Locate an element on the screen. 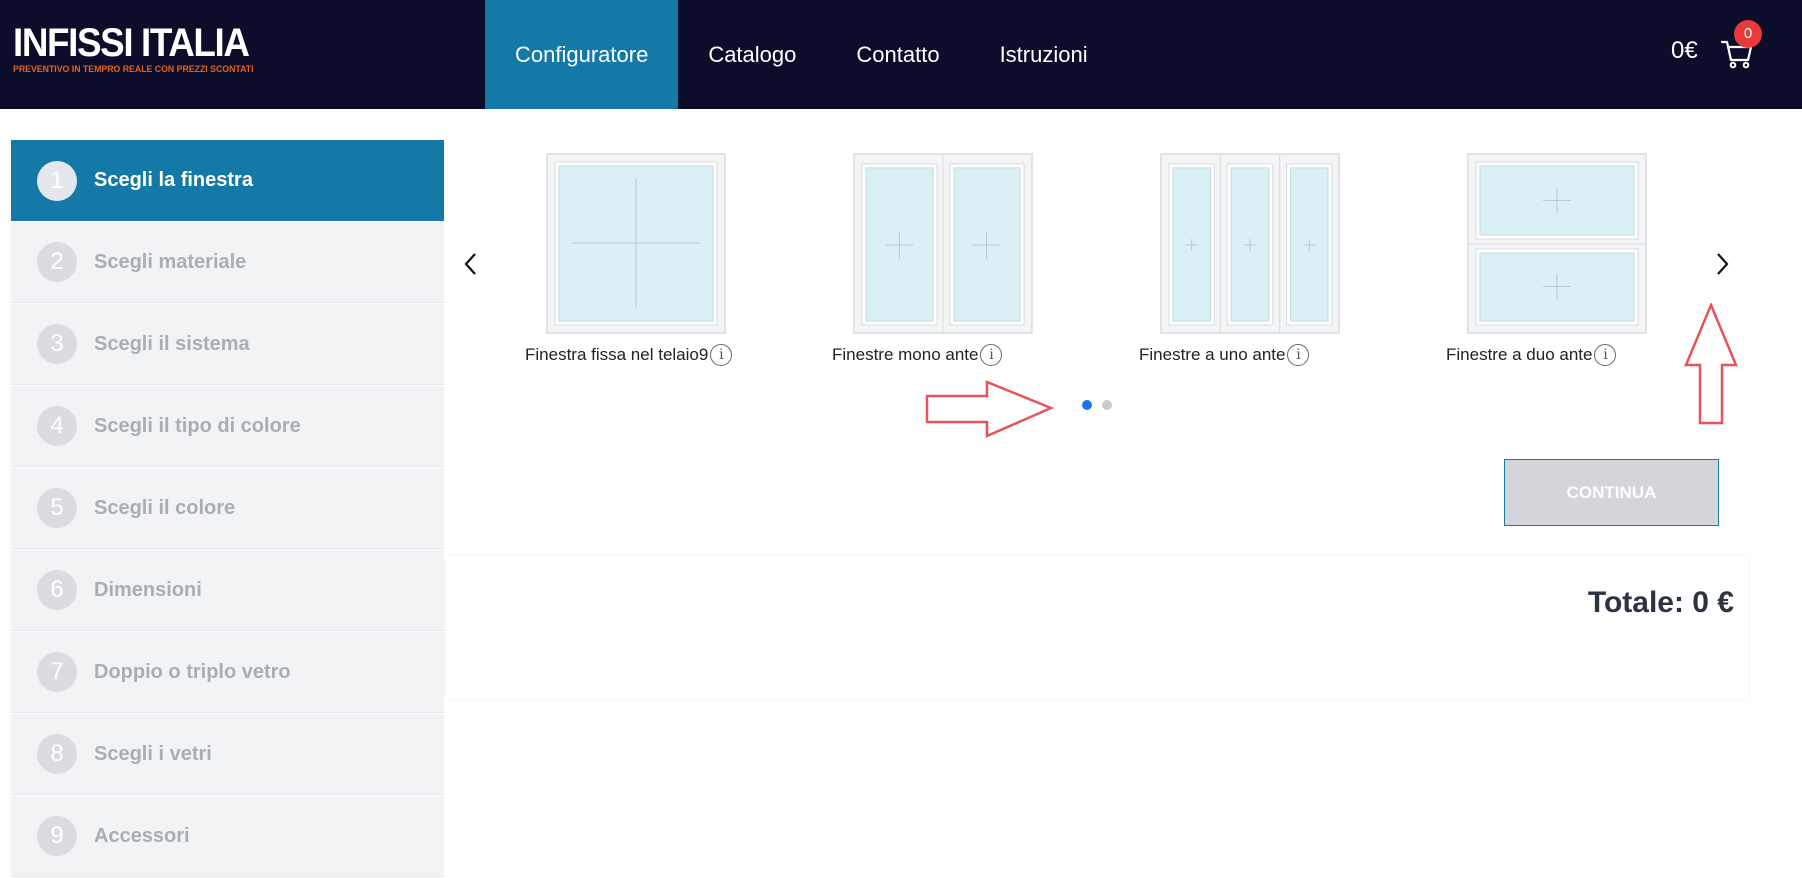  window-caption-mono-ante: Finestre mono ante i is located at coordinates (917, 355).